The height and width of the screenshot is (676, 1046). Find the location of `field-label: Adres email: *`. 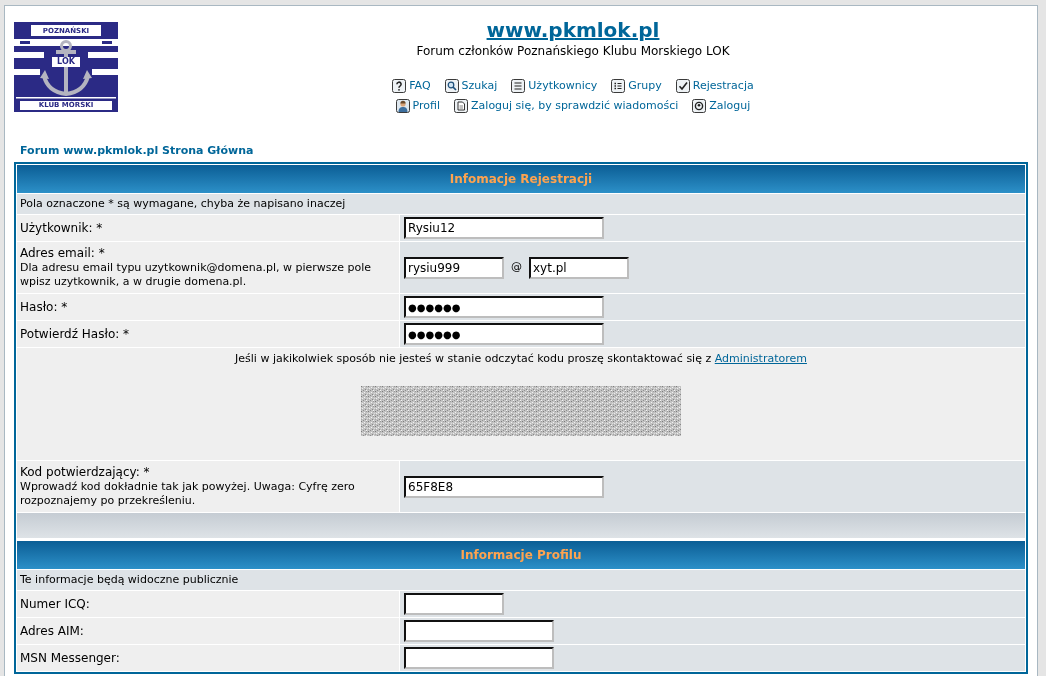

field-label: Adres email: * is located at coordinates (63, 253).